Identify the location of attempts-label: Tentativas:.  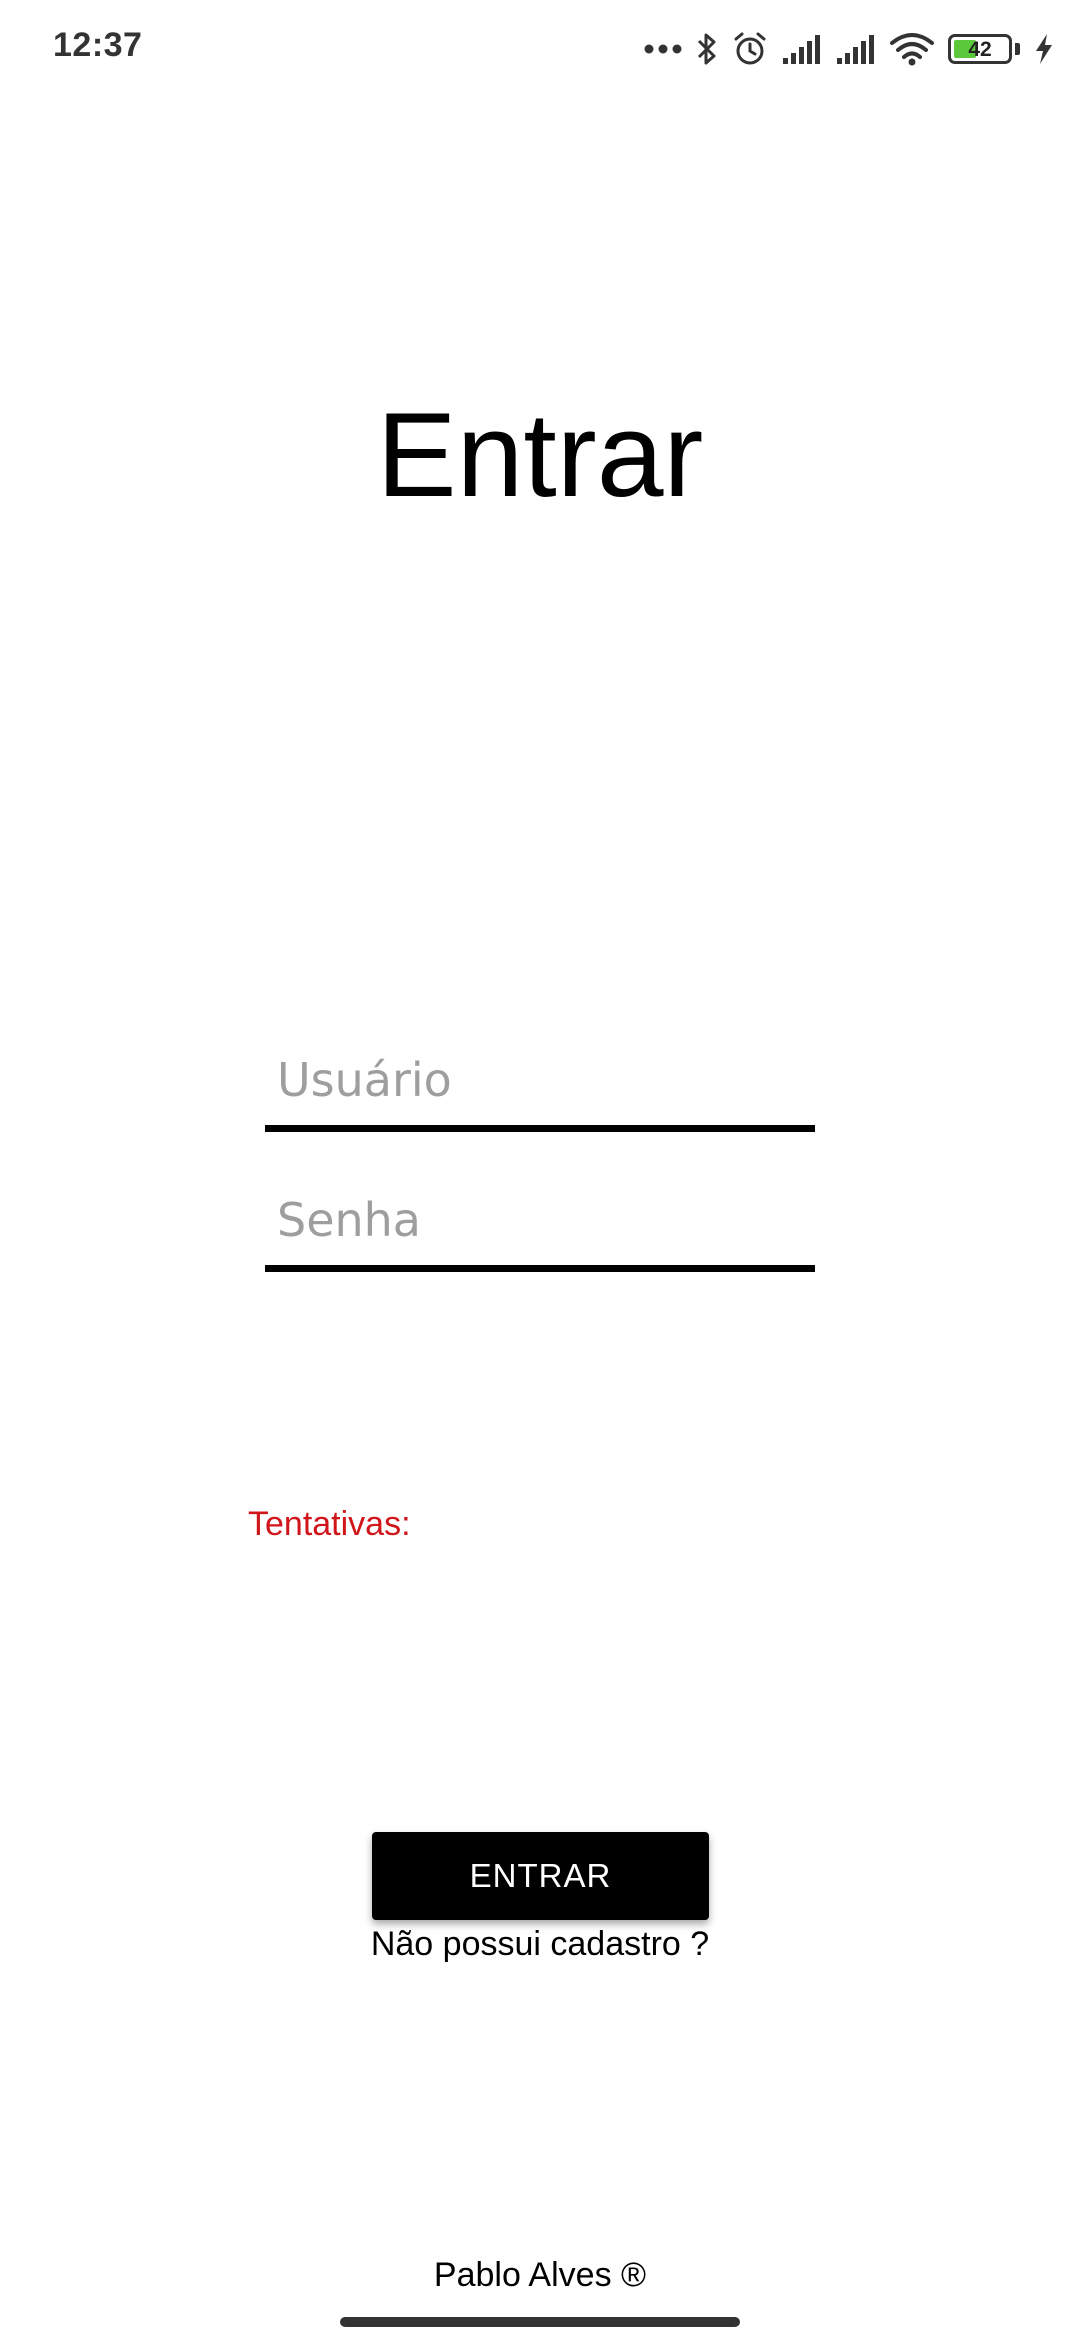
(329, 1524).